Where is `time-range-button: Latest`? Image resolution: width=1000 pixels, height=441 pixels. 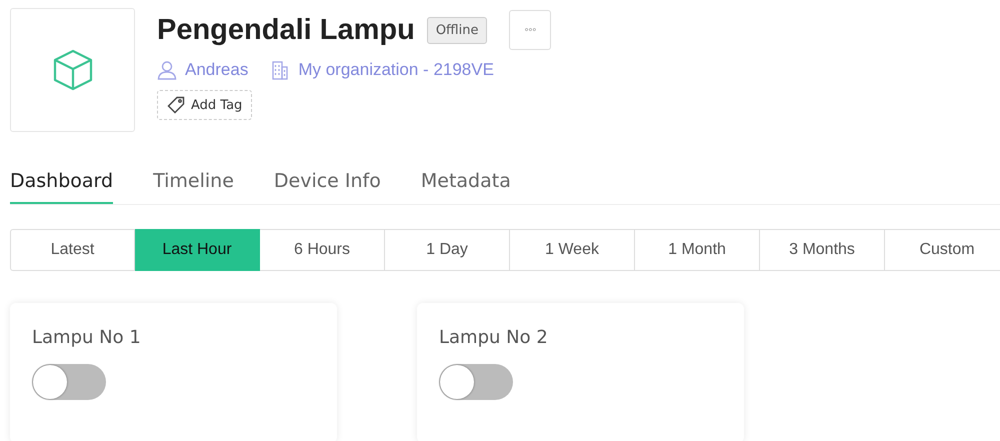
time-range-button: Latest is located at coordinates (72, 250).